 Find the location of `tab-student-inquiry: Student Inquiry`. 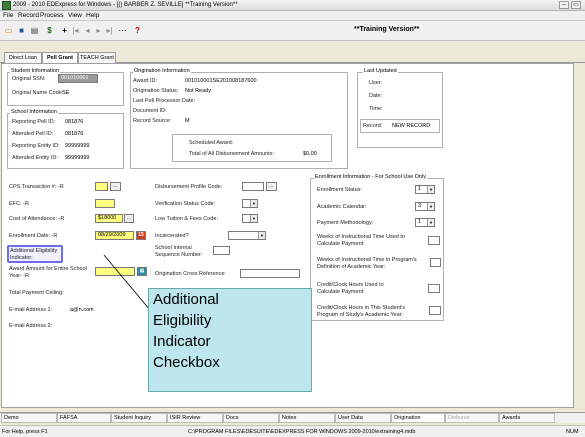

tab-student-inquiry: Student Inquiry is located at coordinates (139, 418).